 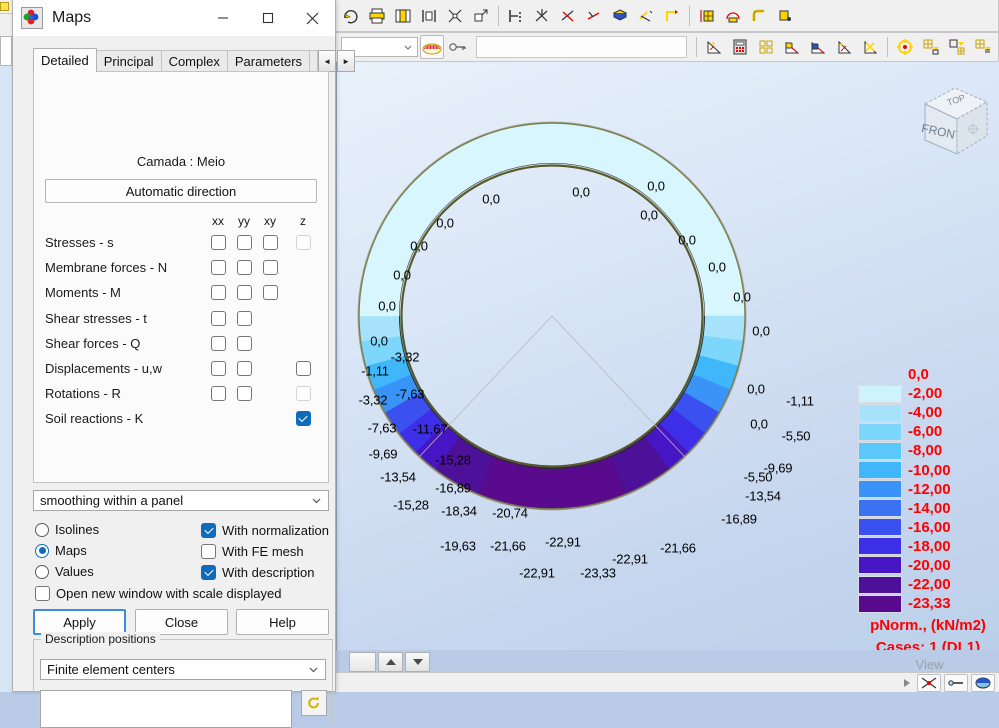 I want to click on support-icon, so click(x=785, y=16).